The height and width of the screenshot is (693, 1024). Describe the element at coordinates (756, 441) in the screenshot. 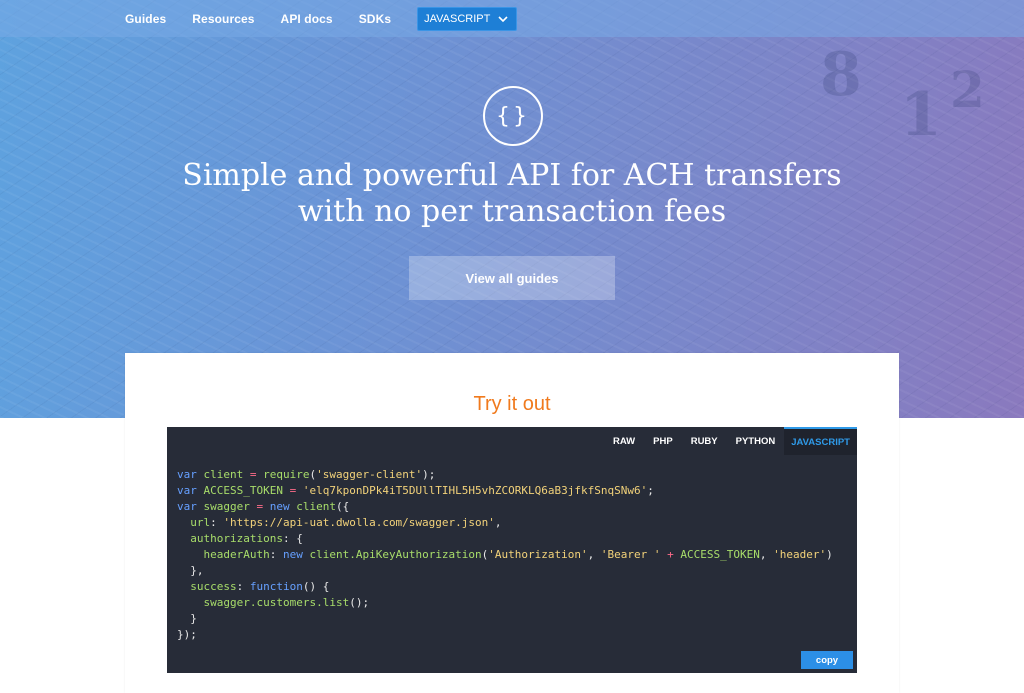

I see `tab-python: PYTHON` at that location.